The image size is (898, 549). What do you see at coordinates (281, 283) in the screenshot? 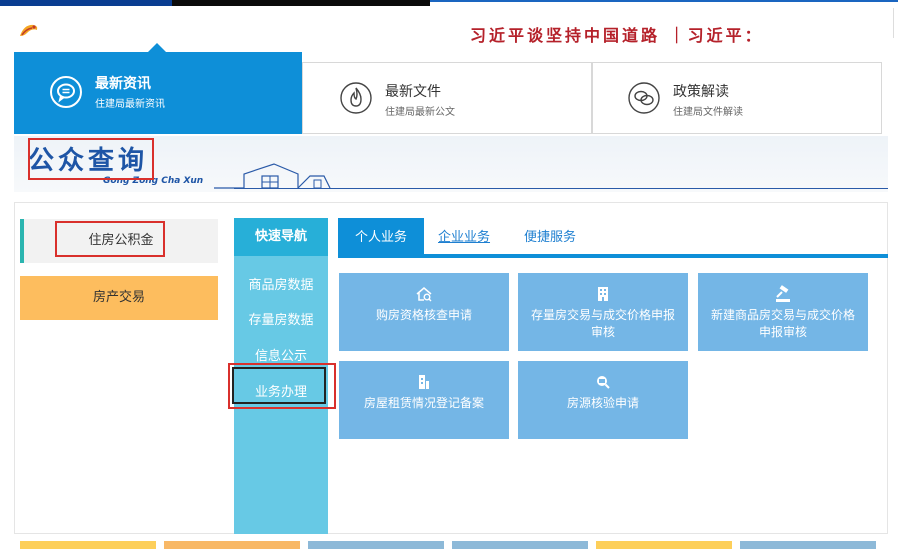
I see `quicknav-item-commercial-housing: 商品房数据` at bounding box center [281, 283].